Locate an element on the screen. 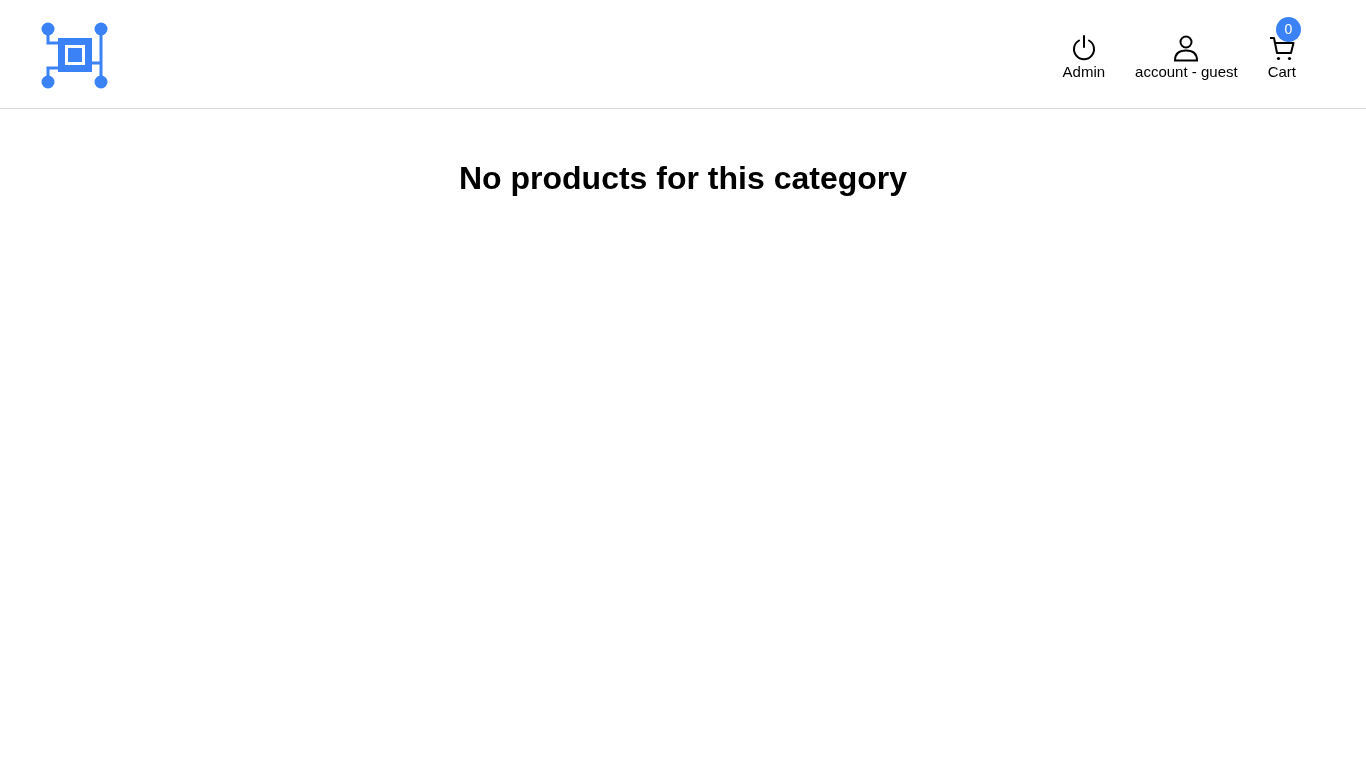 The width and height of the screenshot is (1366, 768). empty-category-message: No products for this category is located at coordinates (682, 178).